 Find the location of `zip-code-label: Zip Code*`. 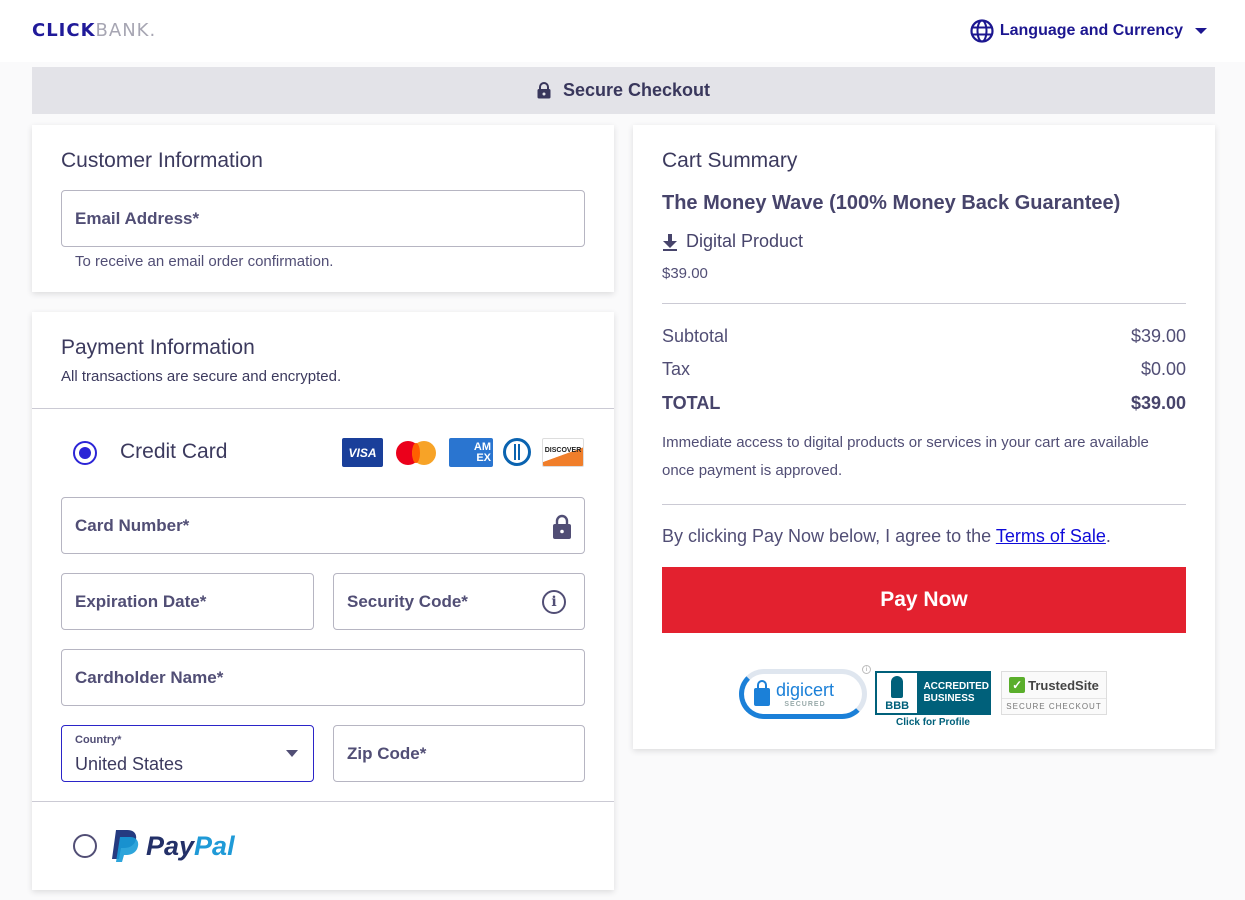

zip-code-label: Zip Code* is located at coordinates (387, 753).